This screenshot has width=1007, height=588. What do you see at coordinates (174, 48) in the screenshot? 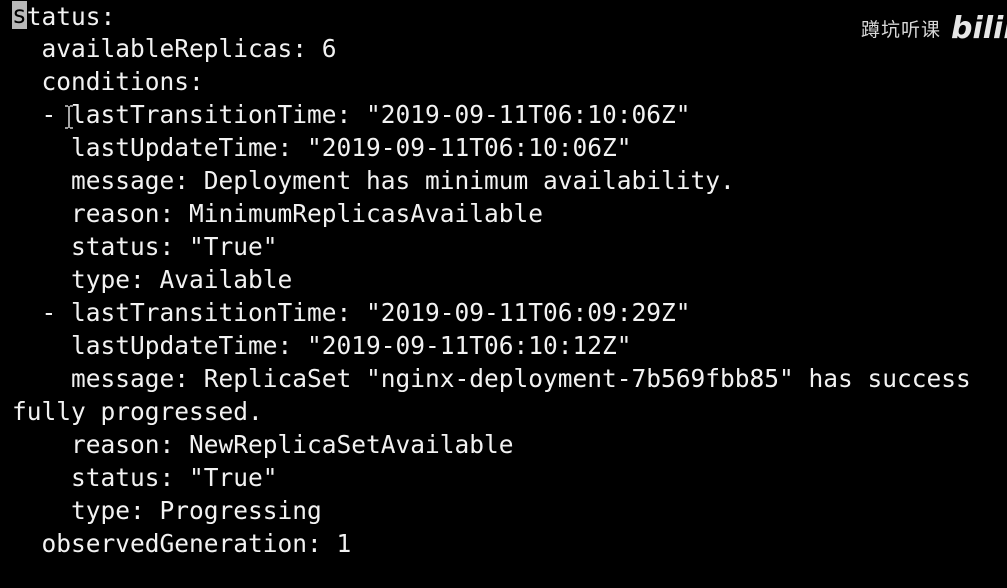
I see `terminal-line-available-replicas: availableReplicas: 6` at bounding box center [174, 48].